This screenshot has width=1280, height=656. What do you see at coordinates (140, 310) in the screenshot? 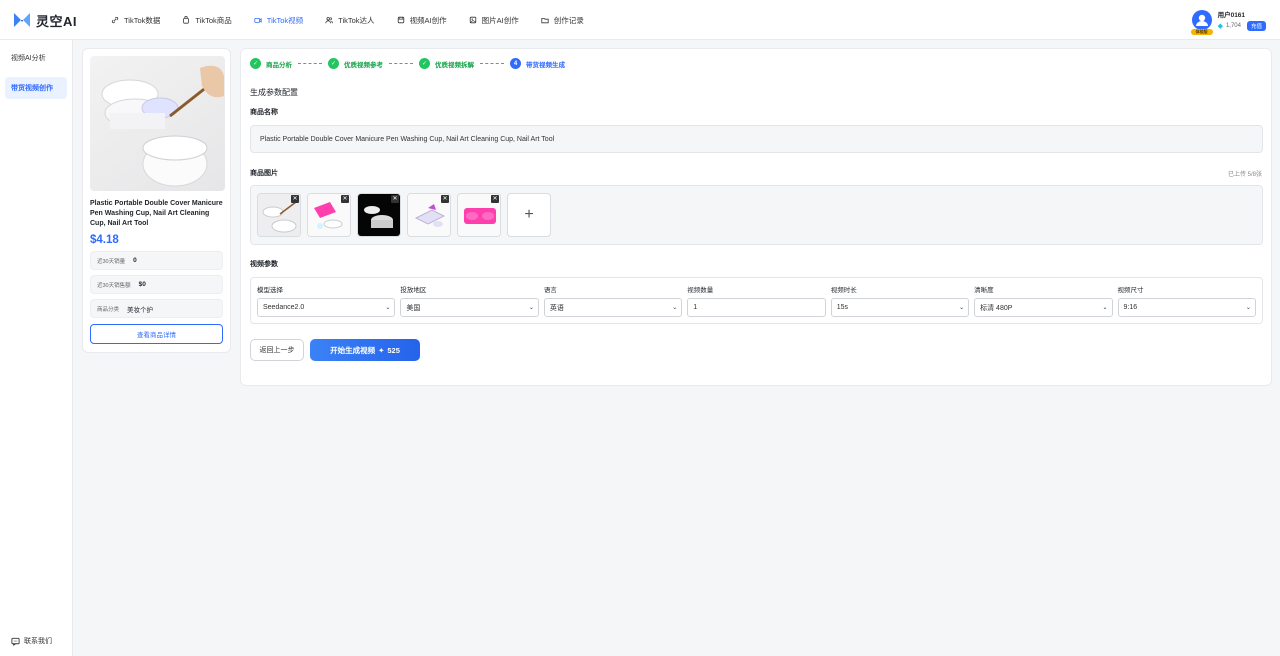
I see `stat-value: 美妆个护` at bounding box center [140, 310].